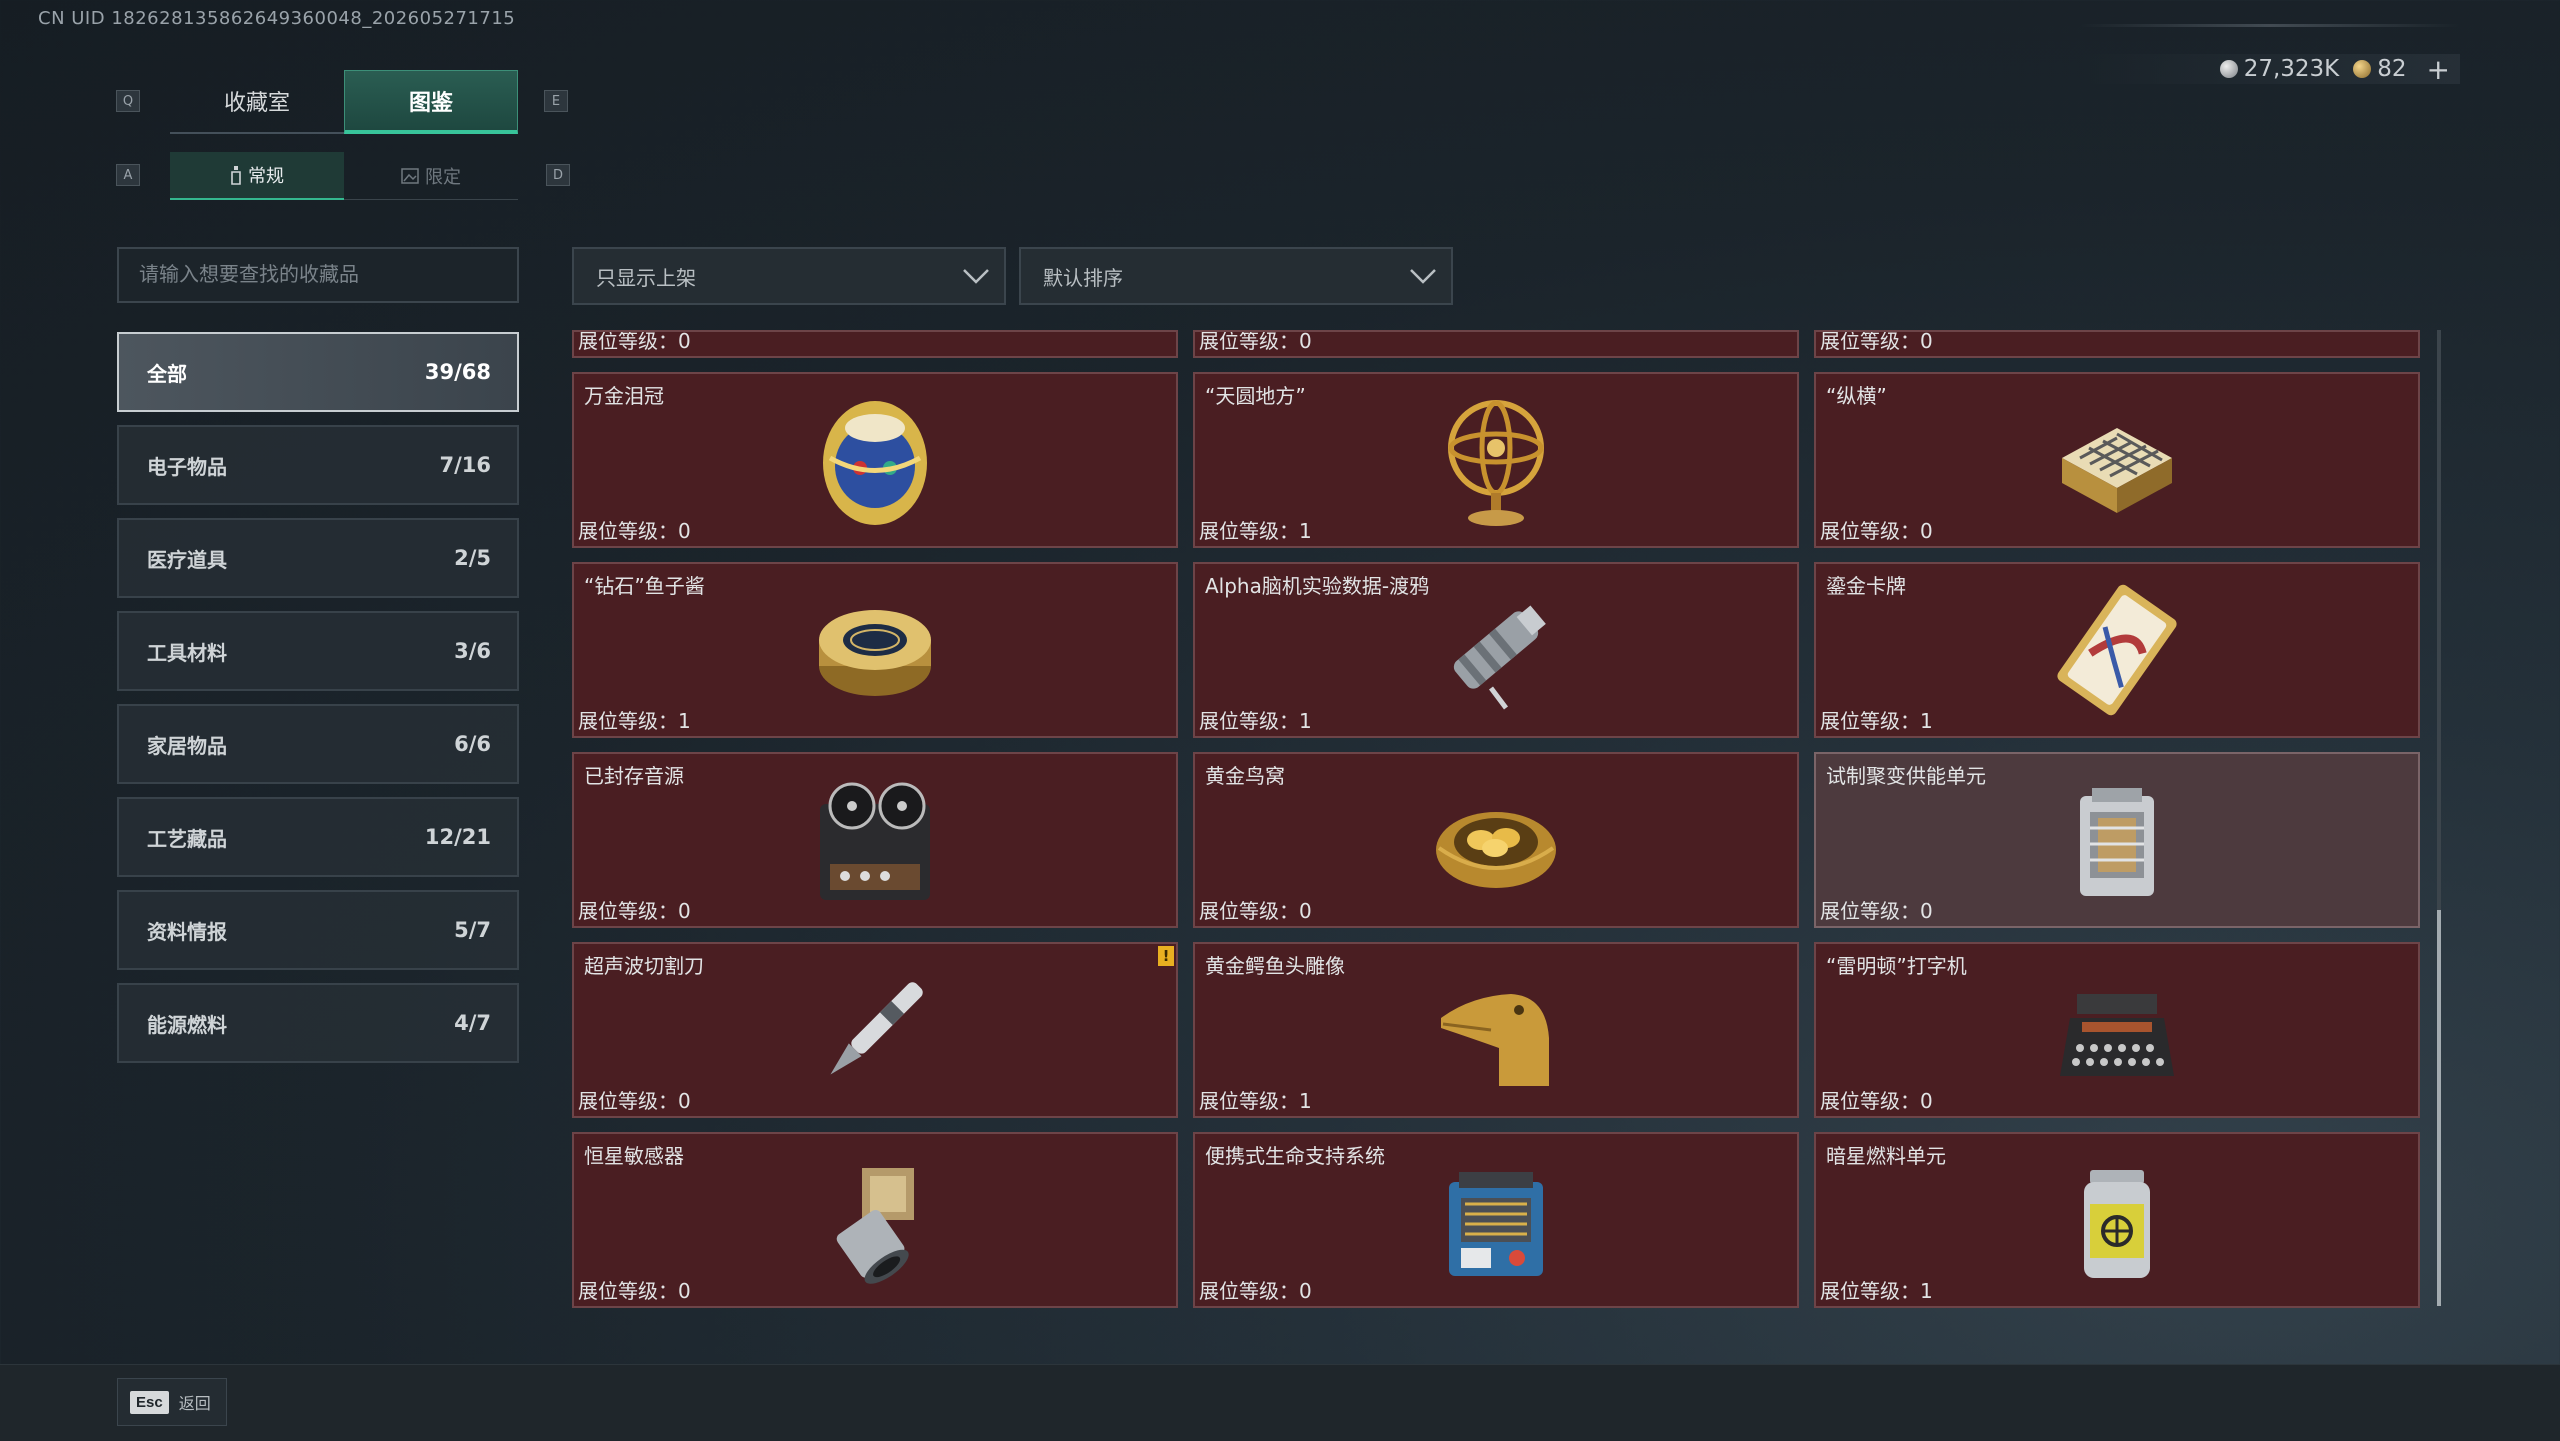 The width and height of the screenshot is (2560, 1441). I want to click on top-decor-line, so click(2270, 25).